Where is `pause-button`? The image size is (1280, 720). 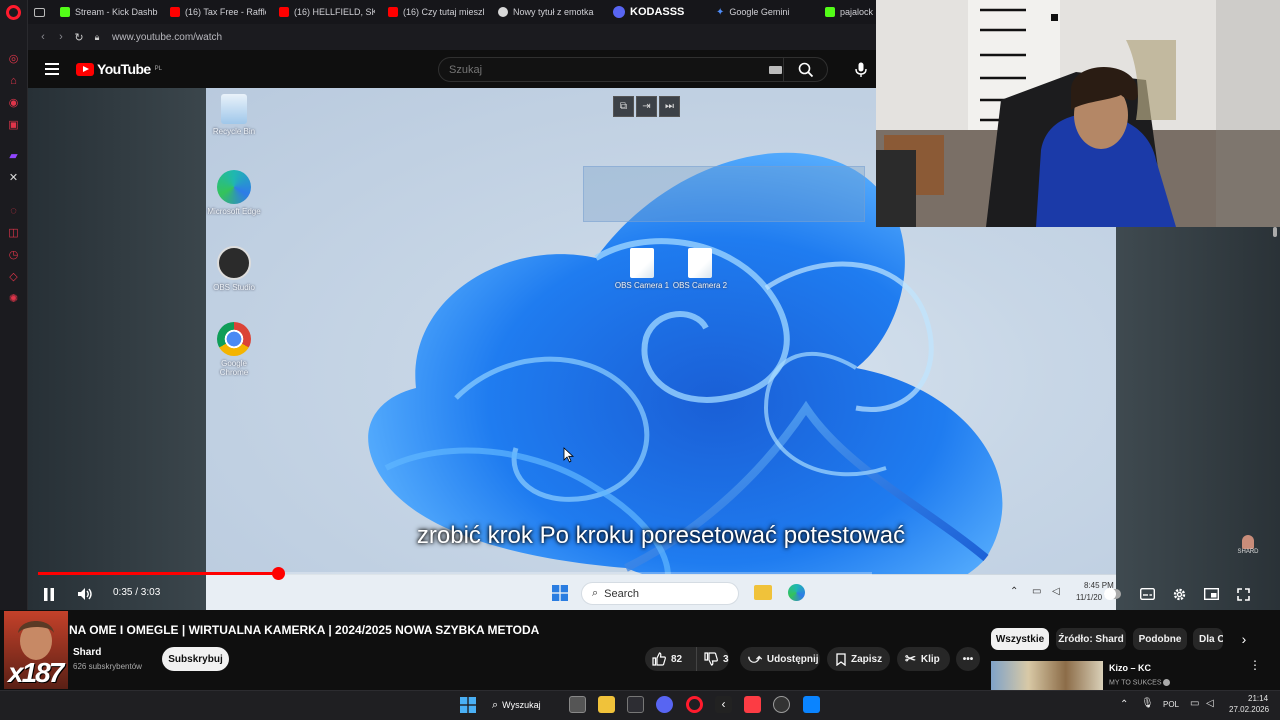
pause-button is located at coordinates (49, 594).